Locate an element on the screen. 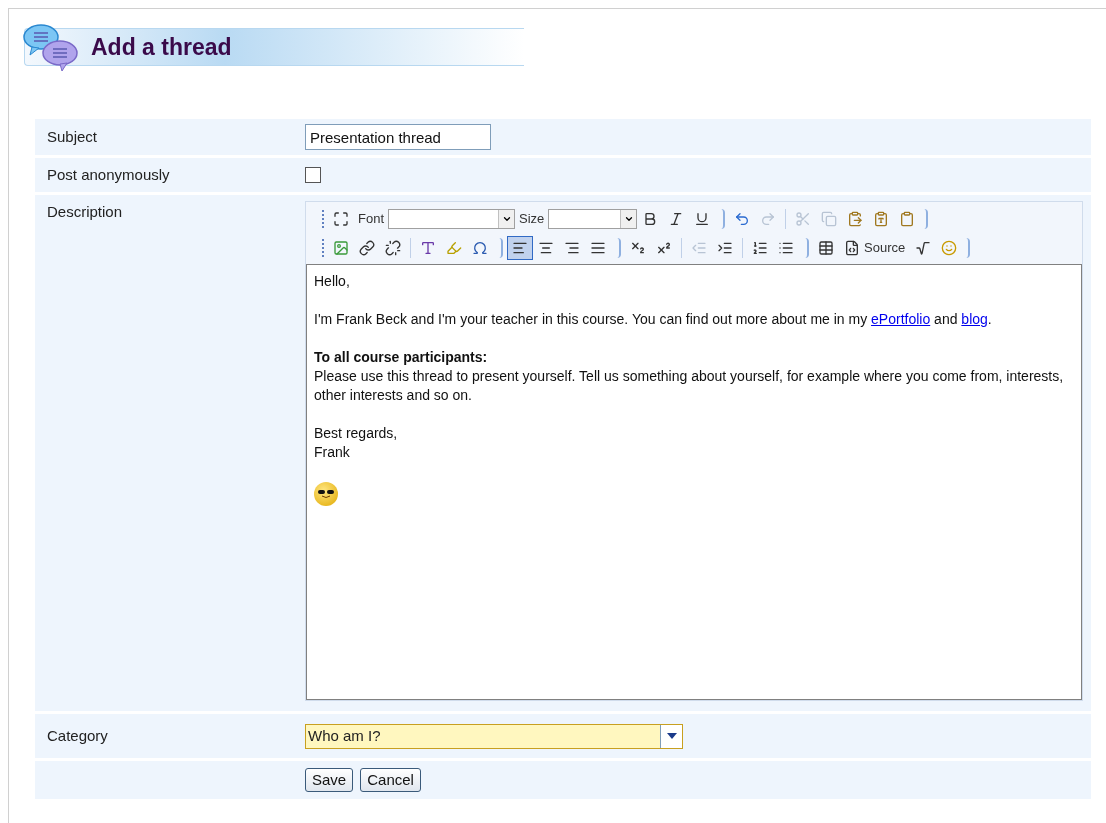 This screenshot has width=1106, height=823. omega-icon is located at coordinates (480, 247).